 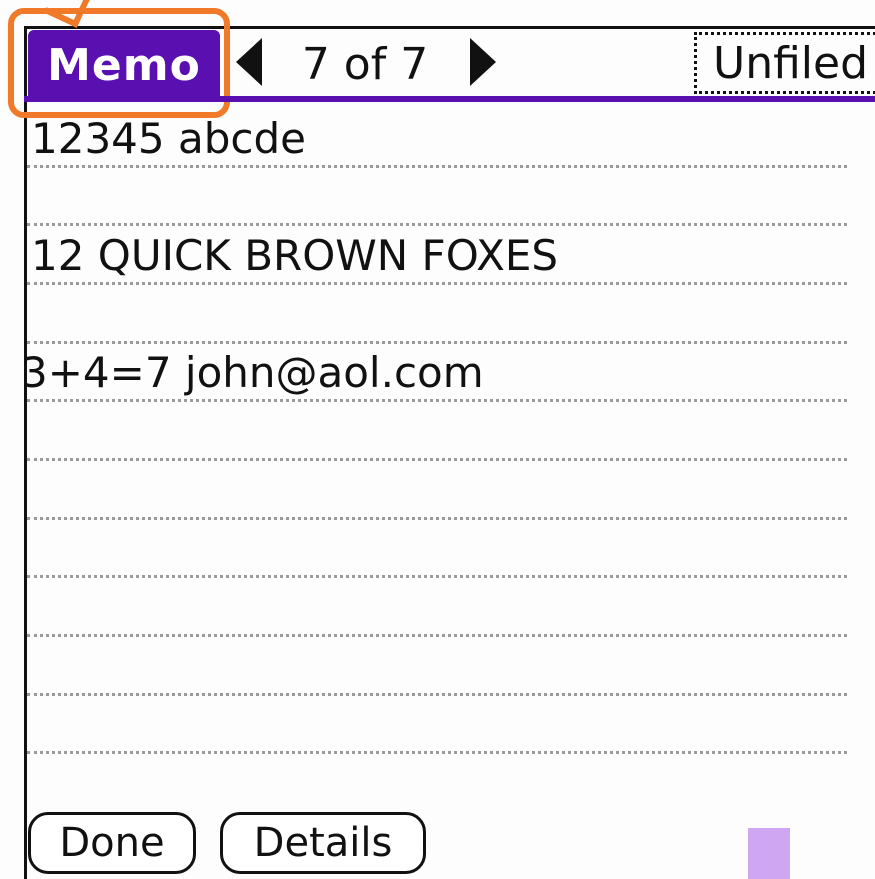 I want to click on memo-line: 3+4=7 john@aol.com, so click(x=434, y=373).